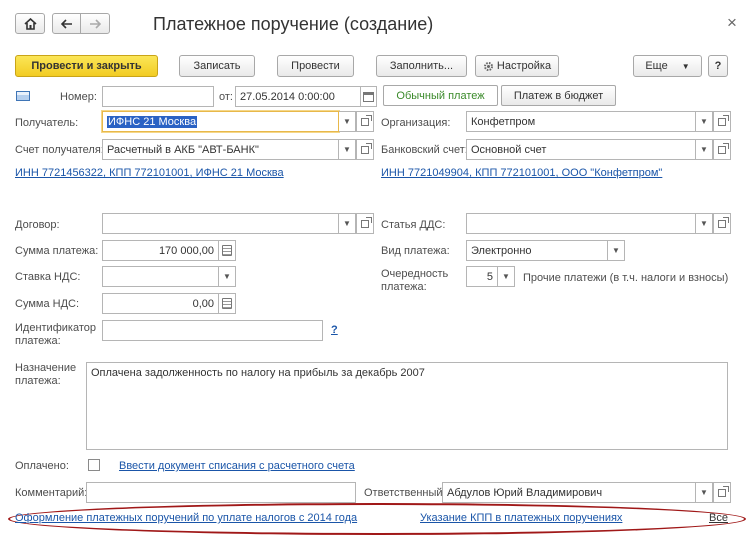 This screenshot has height=545, width=750. I want to click on bank-account-label: Банковский счет:, so click(424, 150).